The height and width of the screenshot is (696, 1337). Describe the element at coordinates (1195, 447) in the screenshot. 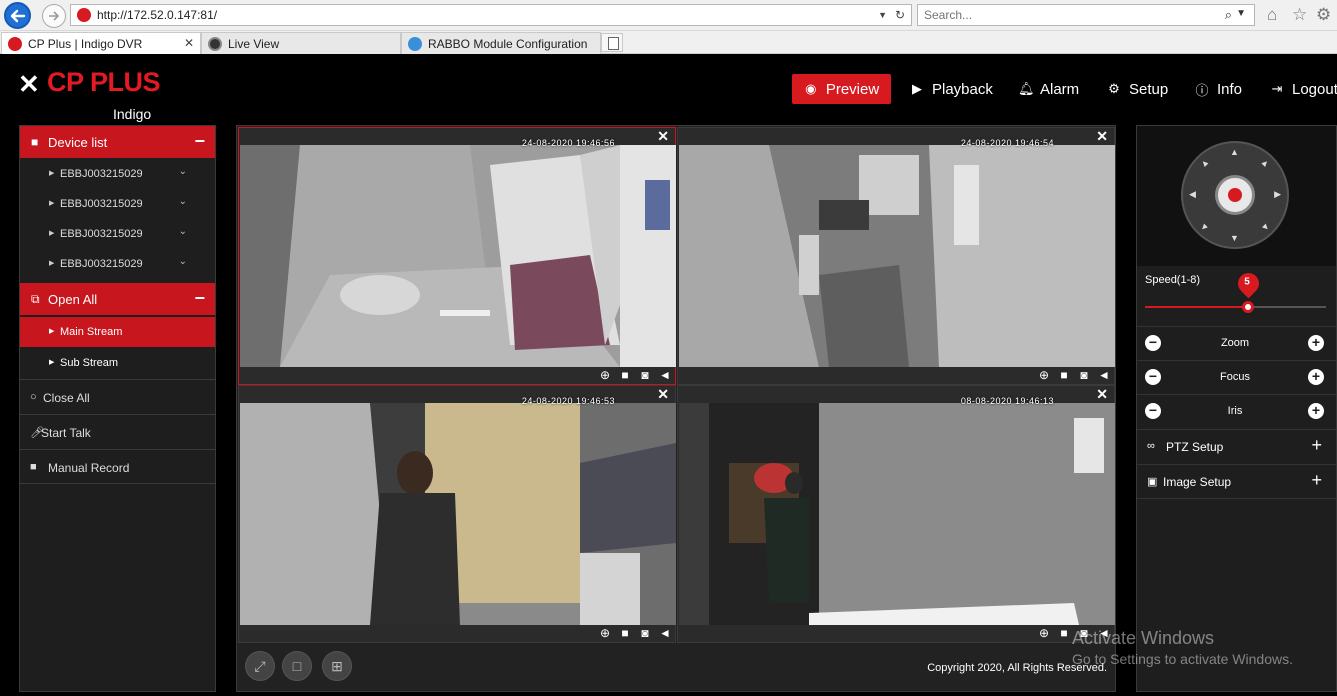

I see `ptz-setup-label: PTZ Setup` at that location.